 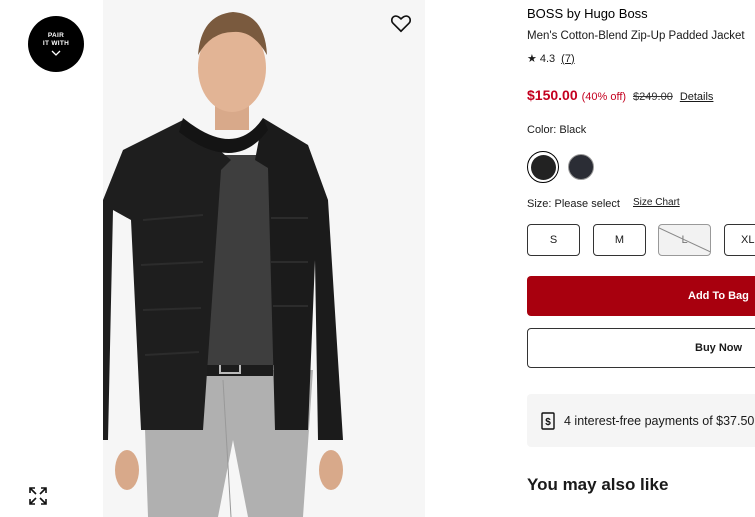 I want to click on original-price: $249.00, so click(x=653, y=97).